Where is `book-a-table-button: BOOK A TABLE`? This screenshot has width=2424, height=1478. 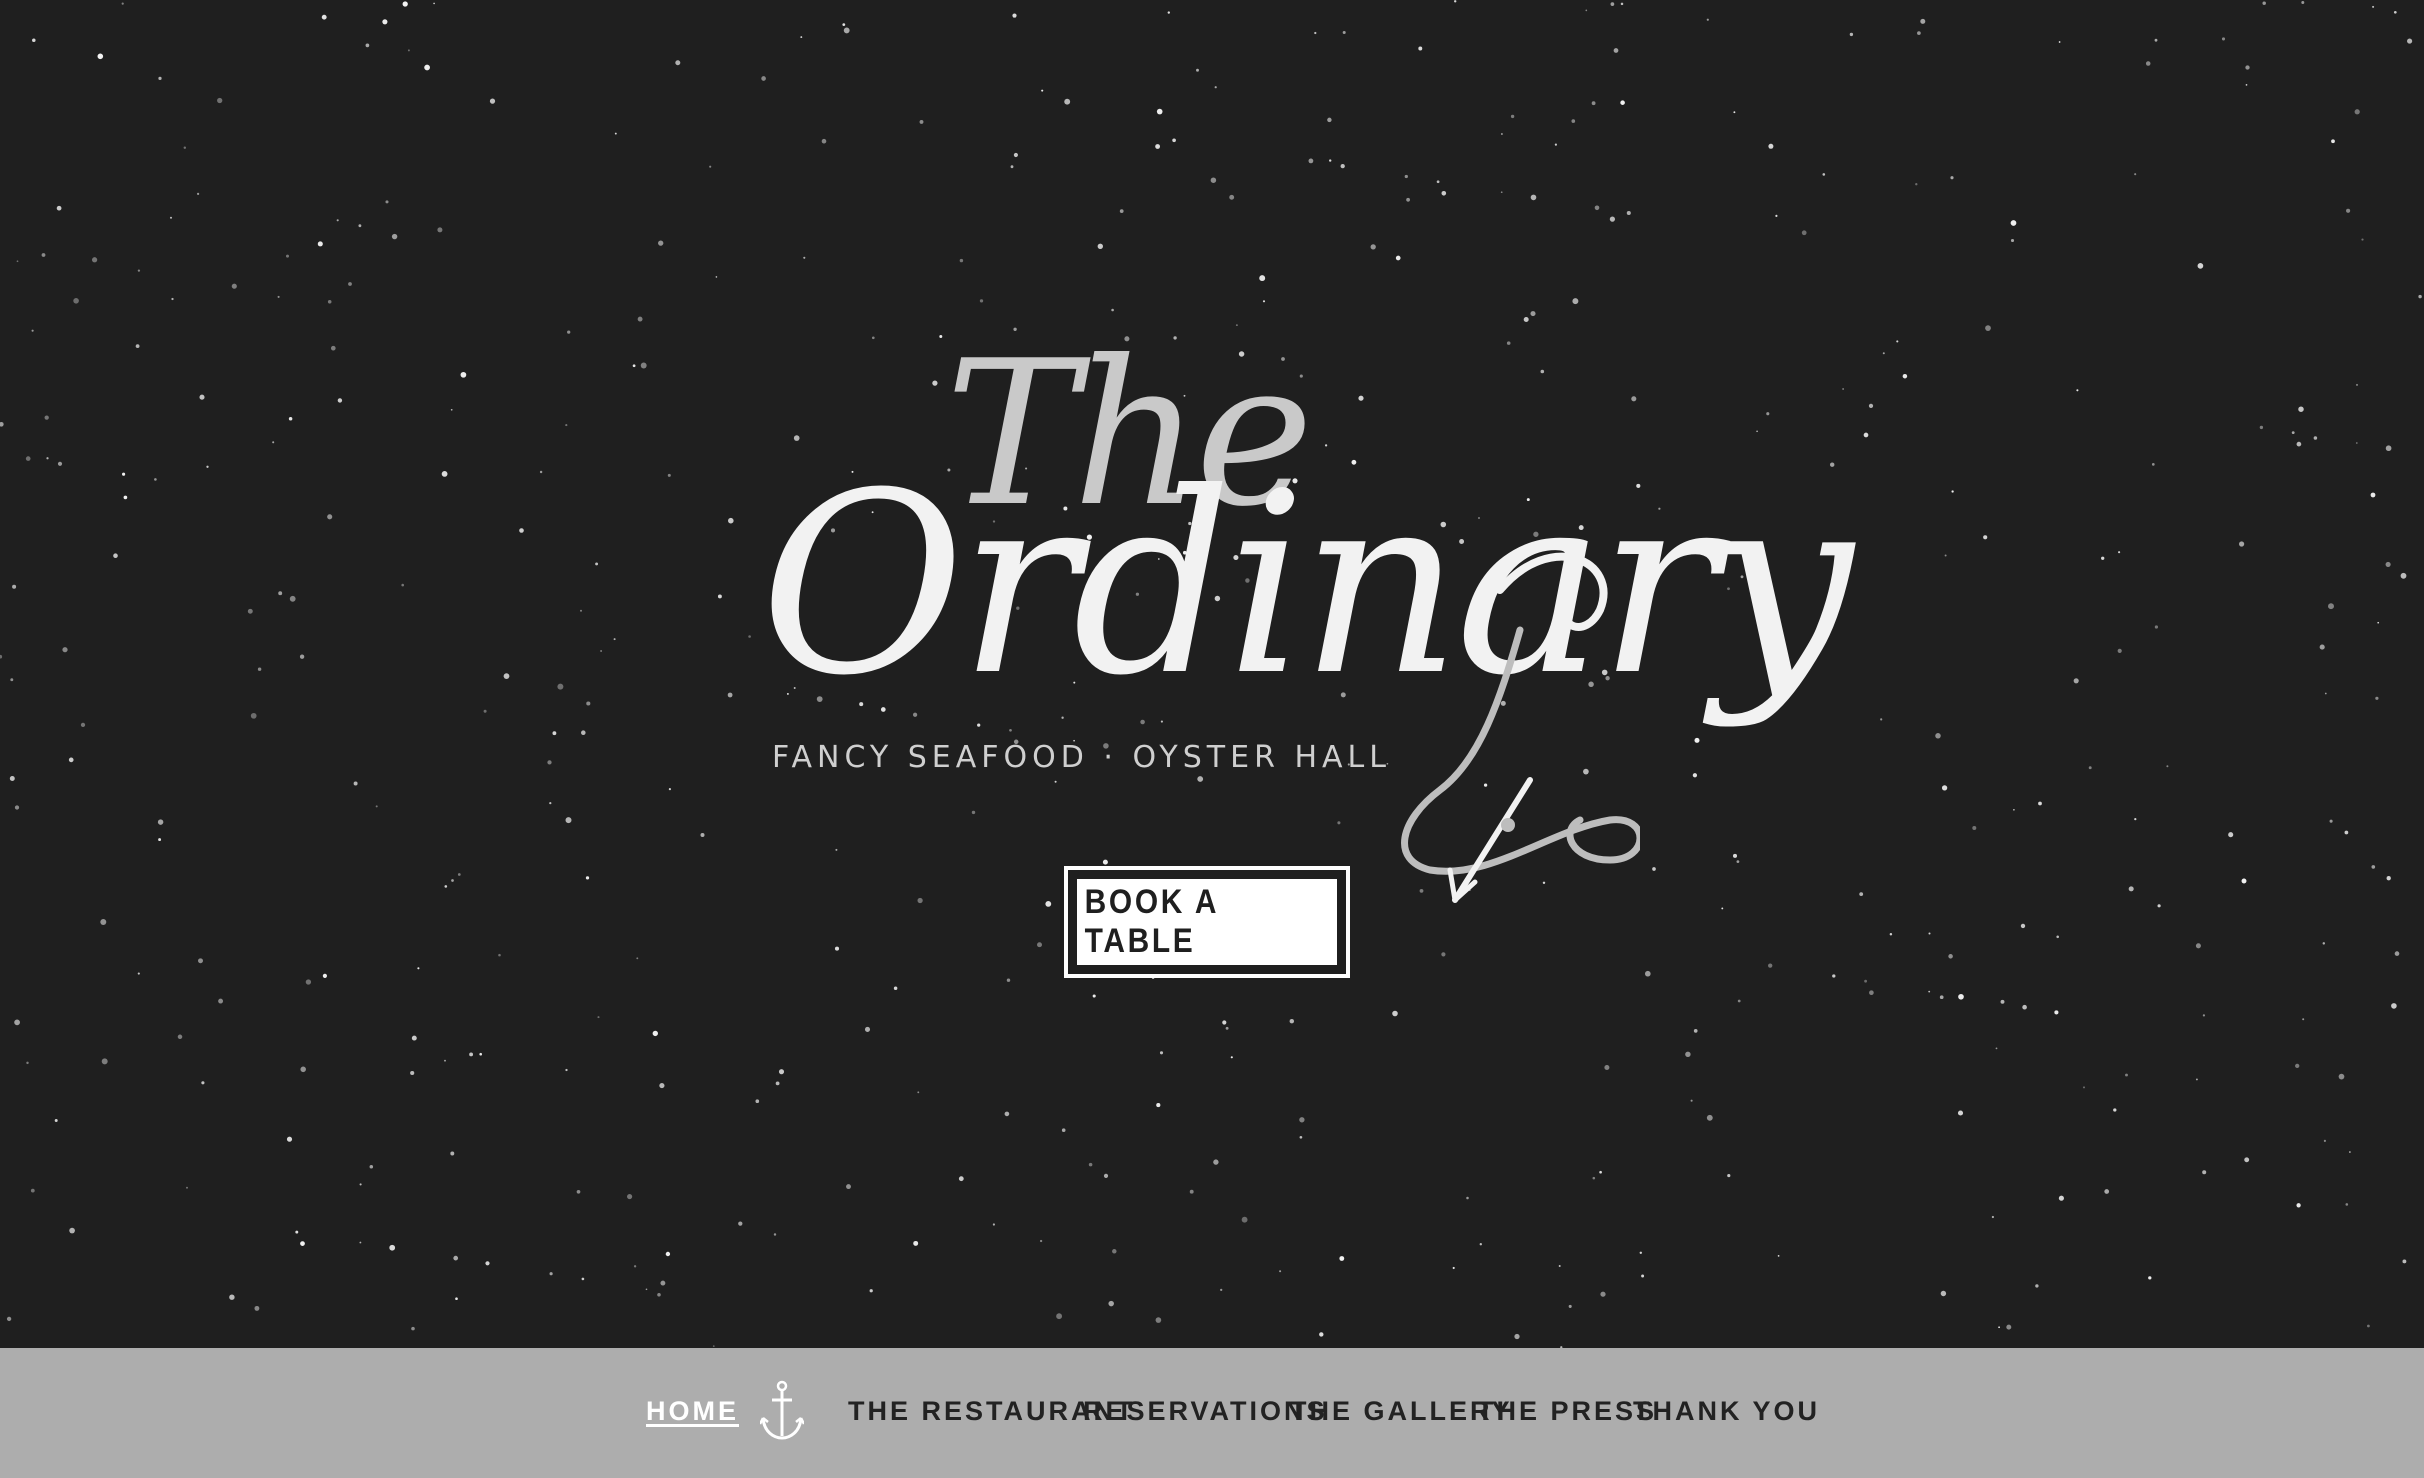 book-a-table-button: BOOK A TABLE is located at coordinates (1207, 922).